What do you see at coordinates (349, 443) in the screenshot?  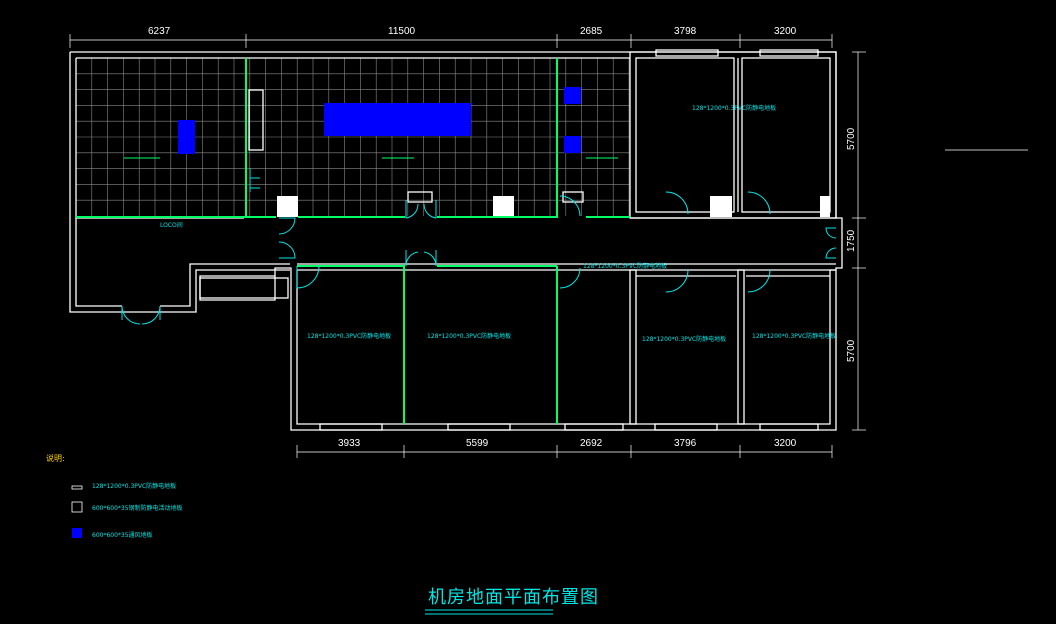 I see `dim-bottom-1: 3933` at bounding box center [349, 443].